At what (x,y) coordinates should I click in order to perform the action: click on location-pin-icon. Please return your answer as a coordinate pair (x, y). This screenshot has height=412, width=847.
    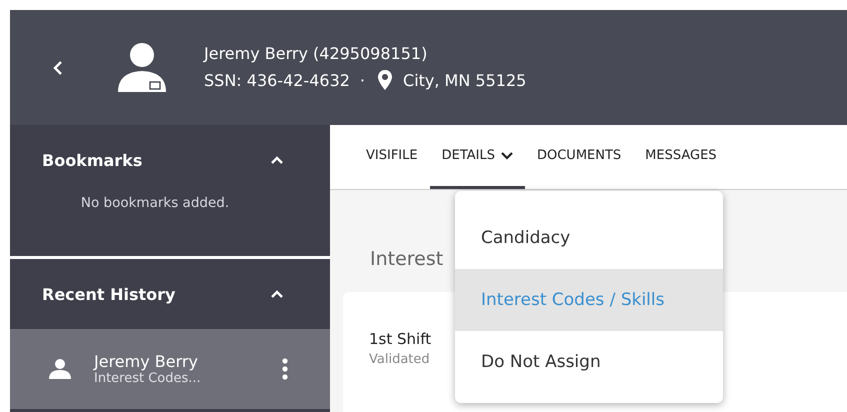
    Looking at the image, I should click on (385, 80).